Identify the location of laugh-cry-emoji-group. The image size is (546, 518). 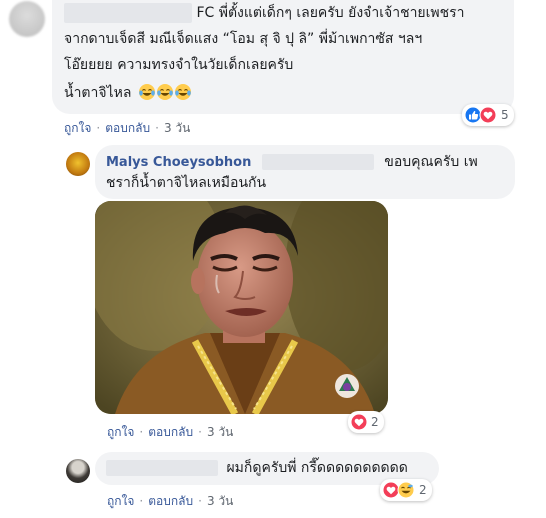
(165, 95).